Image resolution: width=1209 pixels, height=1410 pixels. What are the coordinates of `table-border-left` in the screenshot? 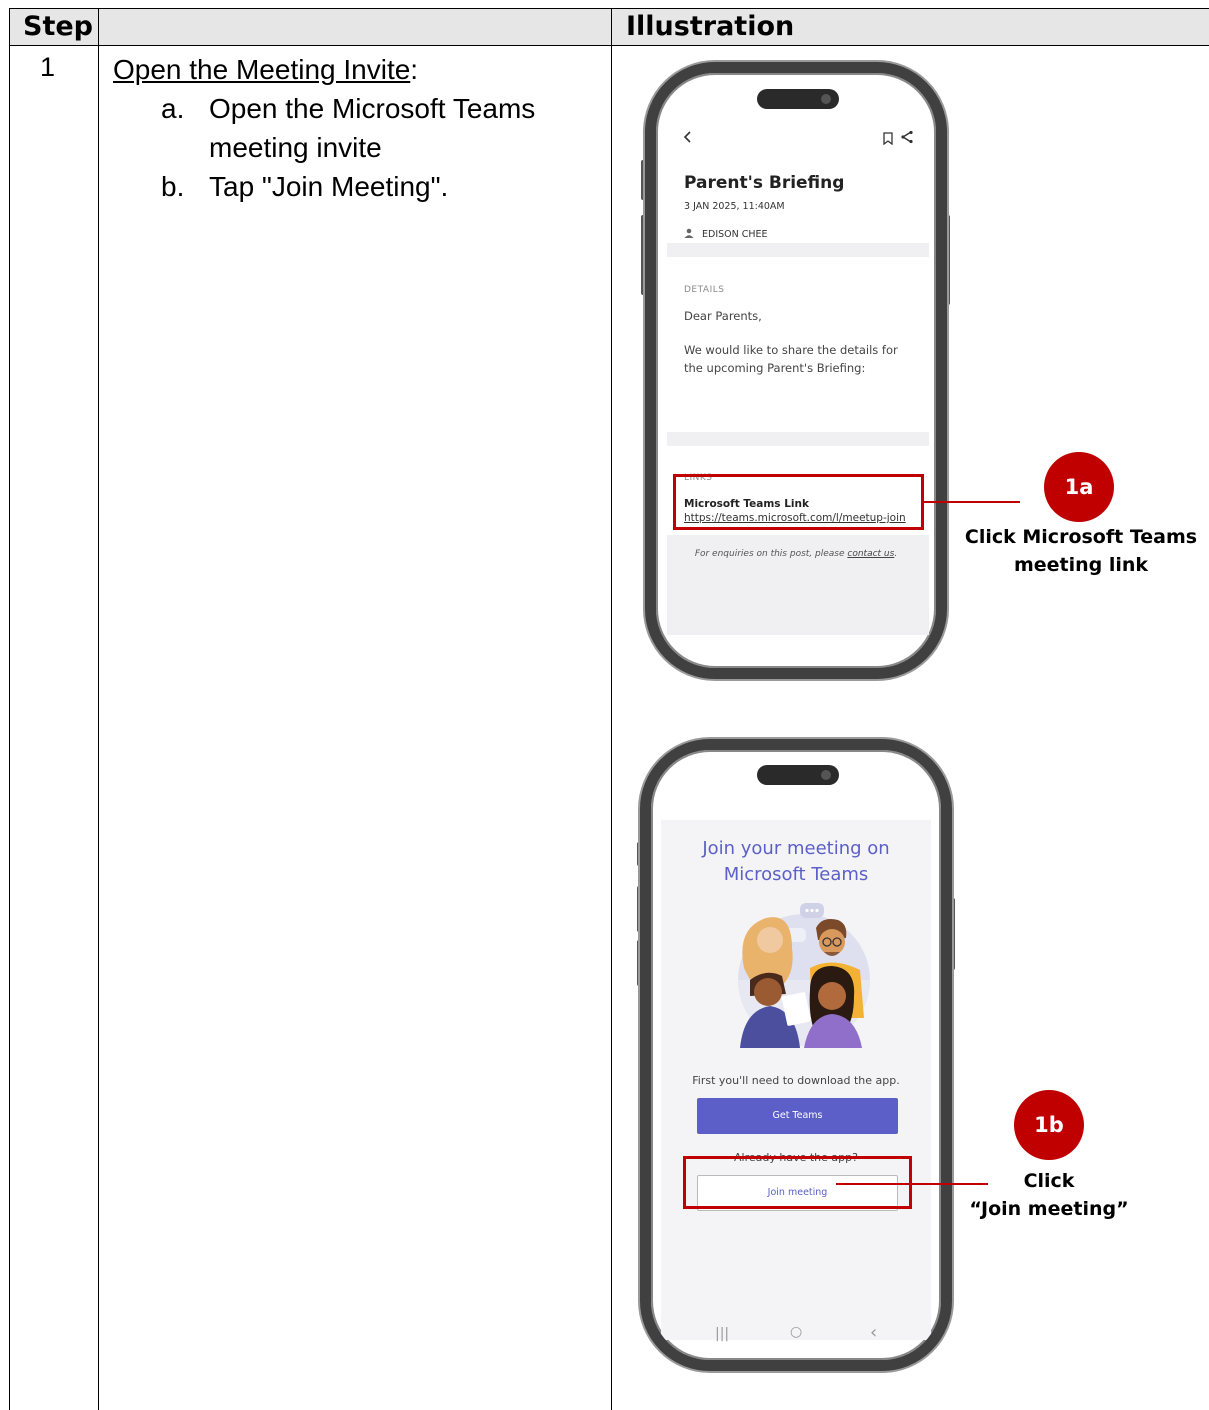 It's located at (9, 709).